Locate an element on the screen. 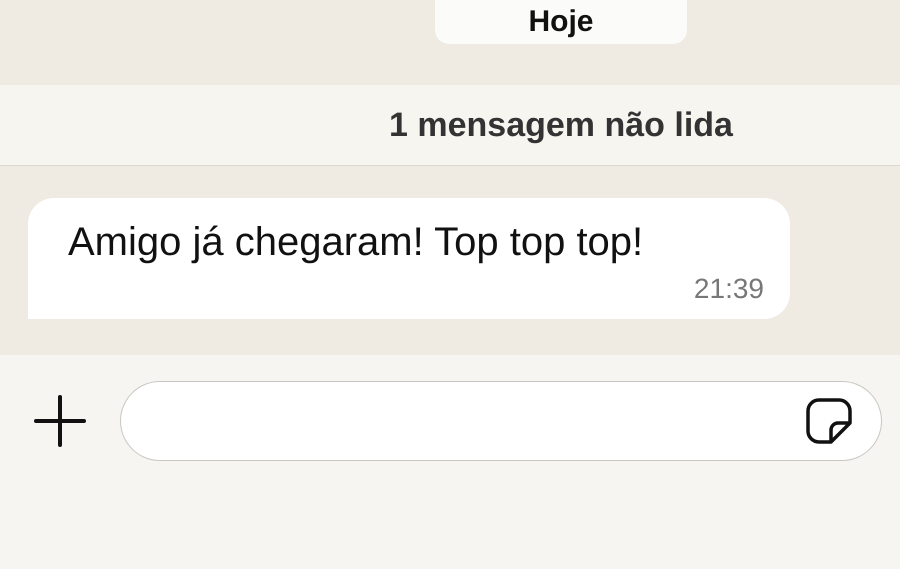 The image size is (900, 569). date-label: Hoje is located at coordinates (561, 22).